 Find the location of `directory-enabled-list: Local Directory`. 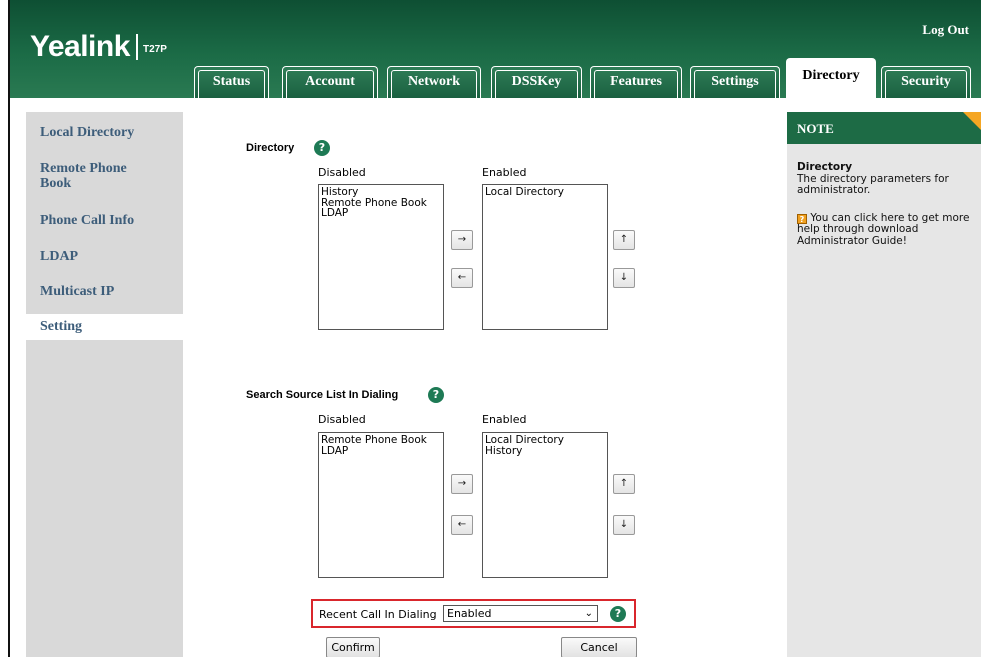

directory-enabled-list: Local Directory is located at coordinates (545, 257).